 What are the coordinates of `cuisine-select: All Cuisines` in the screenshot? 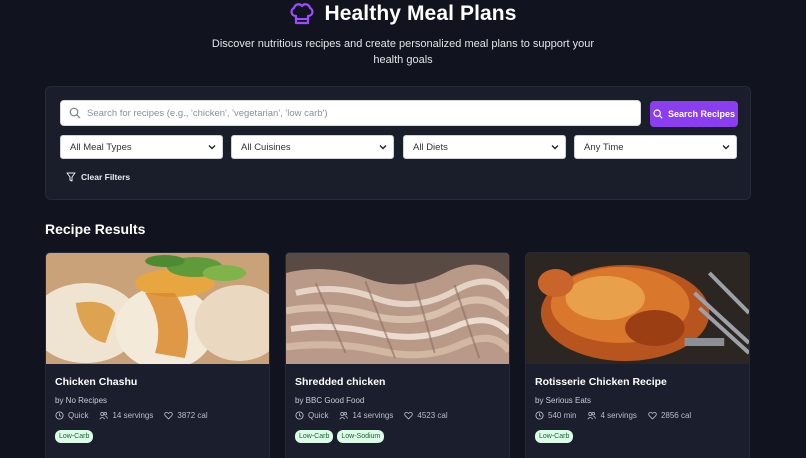 It's located at (312, 147).